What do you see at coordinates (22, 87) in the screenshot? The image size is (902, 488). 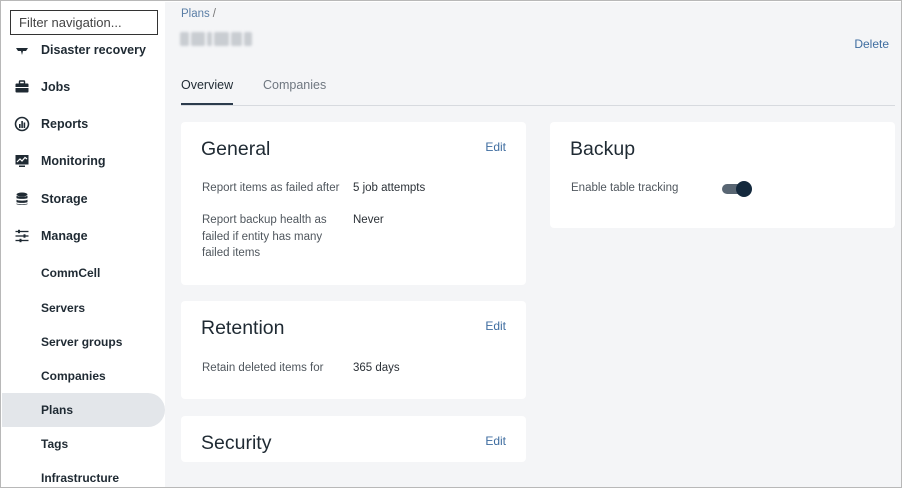 I see `briefcase-icon` at bounding box center [22, 87].